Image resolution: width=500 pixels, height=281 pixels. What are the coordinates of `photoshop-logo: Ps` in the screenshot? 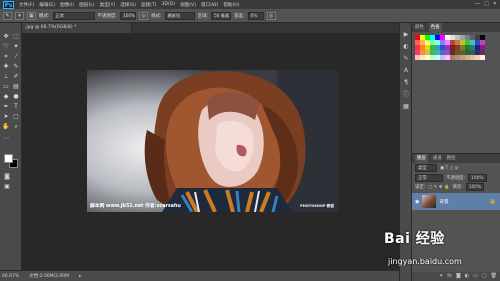 It's located at (8, 4).